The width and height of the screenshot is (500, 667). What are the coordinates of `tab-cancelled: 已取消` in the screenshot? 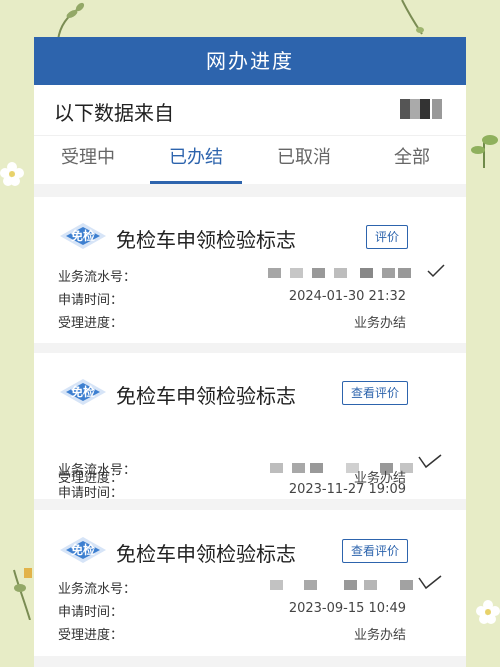 It's located at (304, 160).